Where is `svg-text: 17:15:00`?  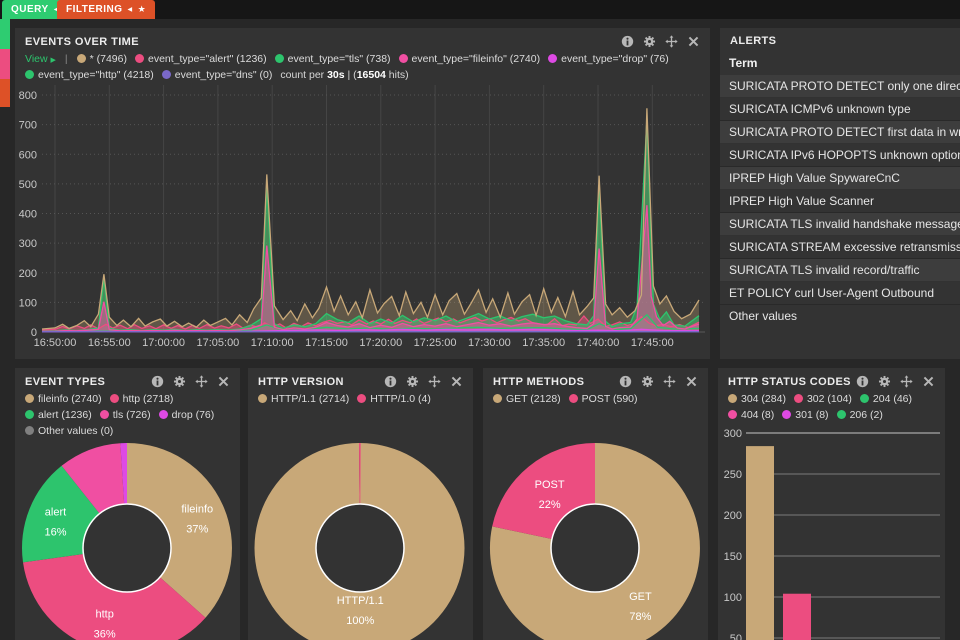
svg-text: 17:15:00 is located at coordinates (326, 343).